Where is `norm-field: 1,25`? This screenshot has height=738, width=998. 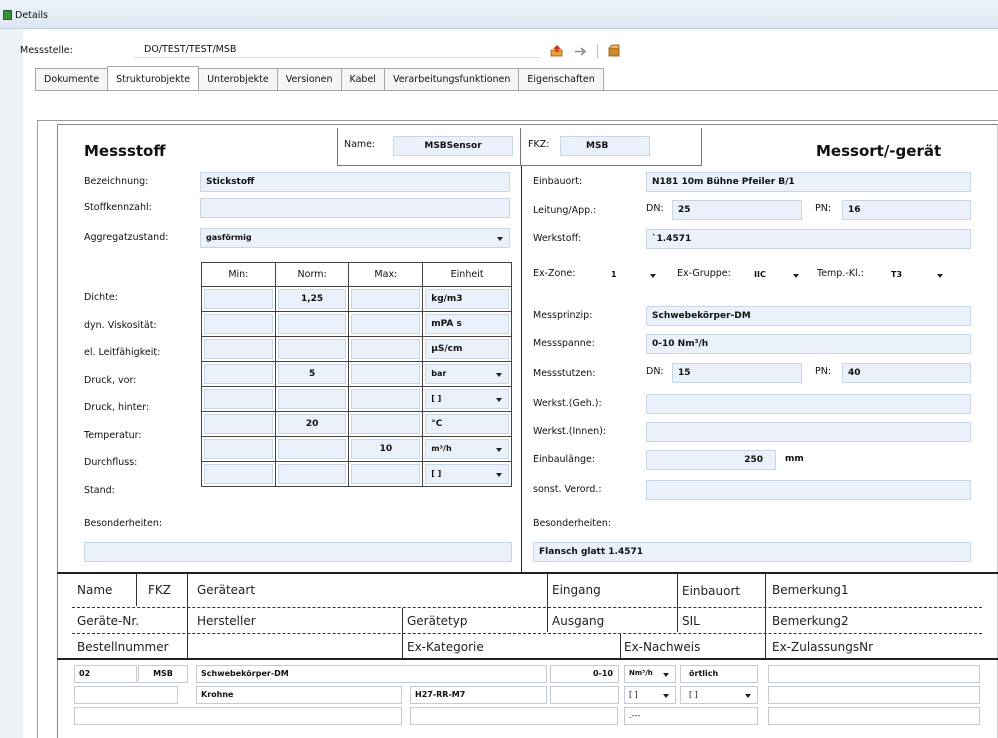 norm-field: 1,25 is located at coordinates (312, 299).